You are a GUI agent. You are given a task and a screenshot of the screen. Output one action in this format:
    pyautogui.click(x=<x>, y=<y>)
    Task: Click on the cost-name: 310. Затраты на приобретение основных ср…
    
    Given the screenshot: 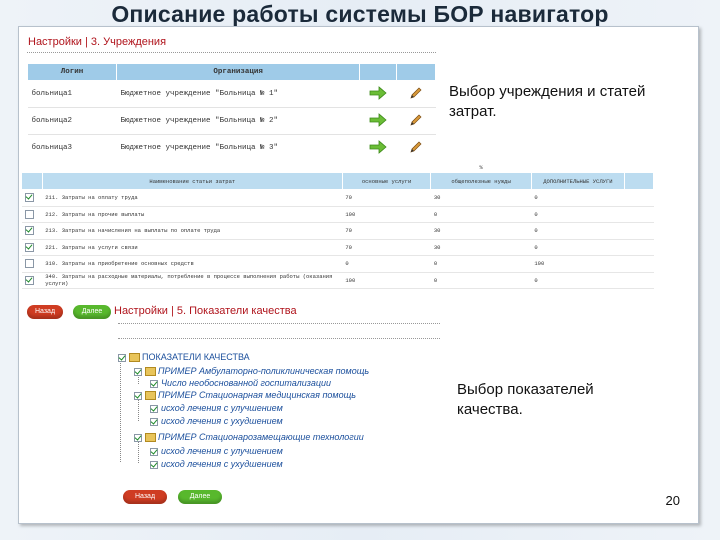 What is the action you would take?
    pyautogui.click(x=192, y=264)
    